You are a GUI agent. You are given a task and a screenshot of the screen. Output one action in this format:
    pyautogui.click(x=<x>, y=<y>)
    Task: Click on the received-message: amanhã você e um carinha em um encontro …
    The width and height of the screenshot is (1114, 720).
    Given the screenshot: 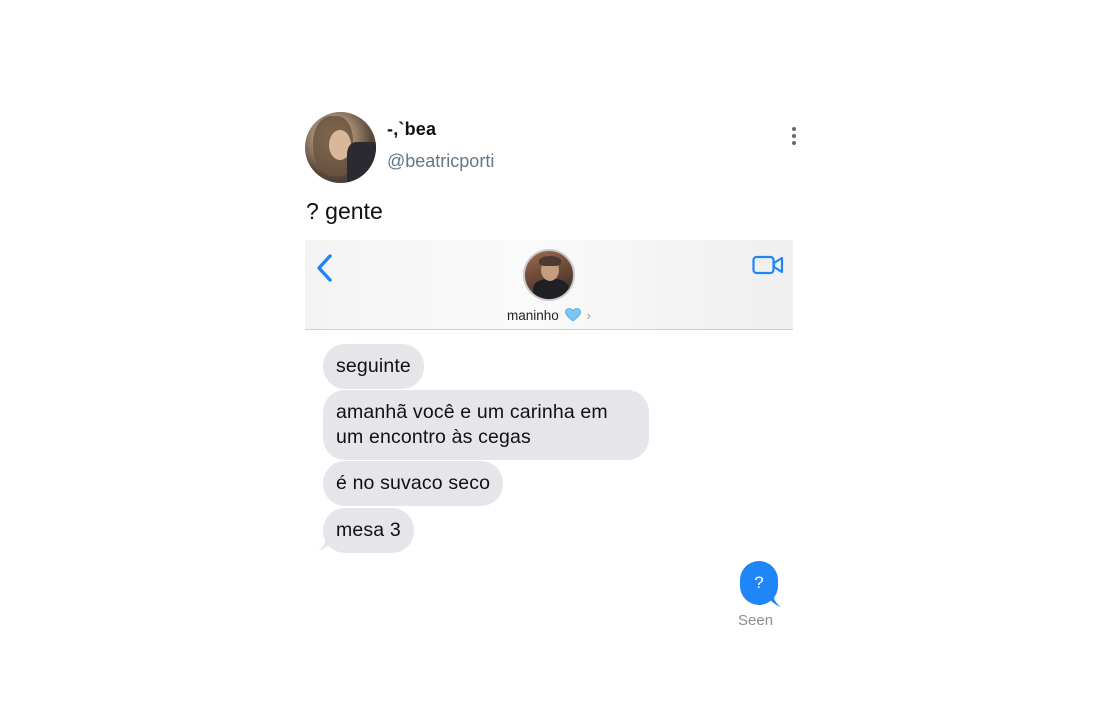 What is the action you would take?
    pyautogui.click(x=486, y=425)
    